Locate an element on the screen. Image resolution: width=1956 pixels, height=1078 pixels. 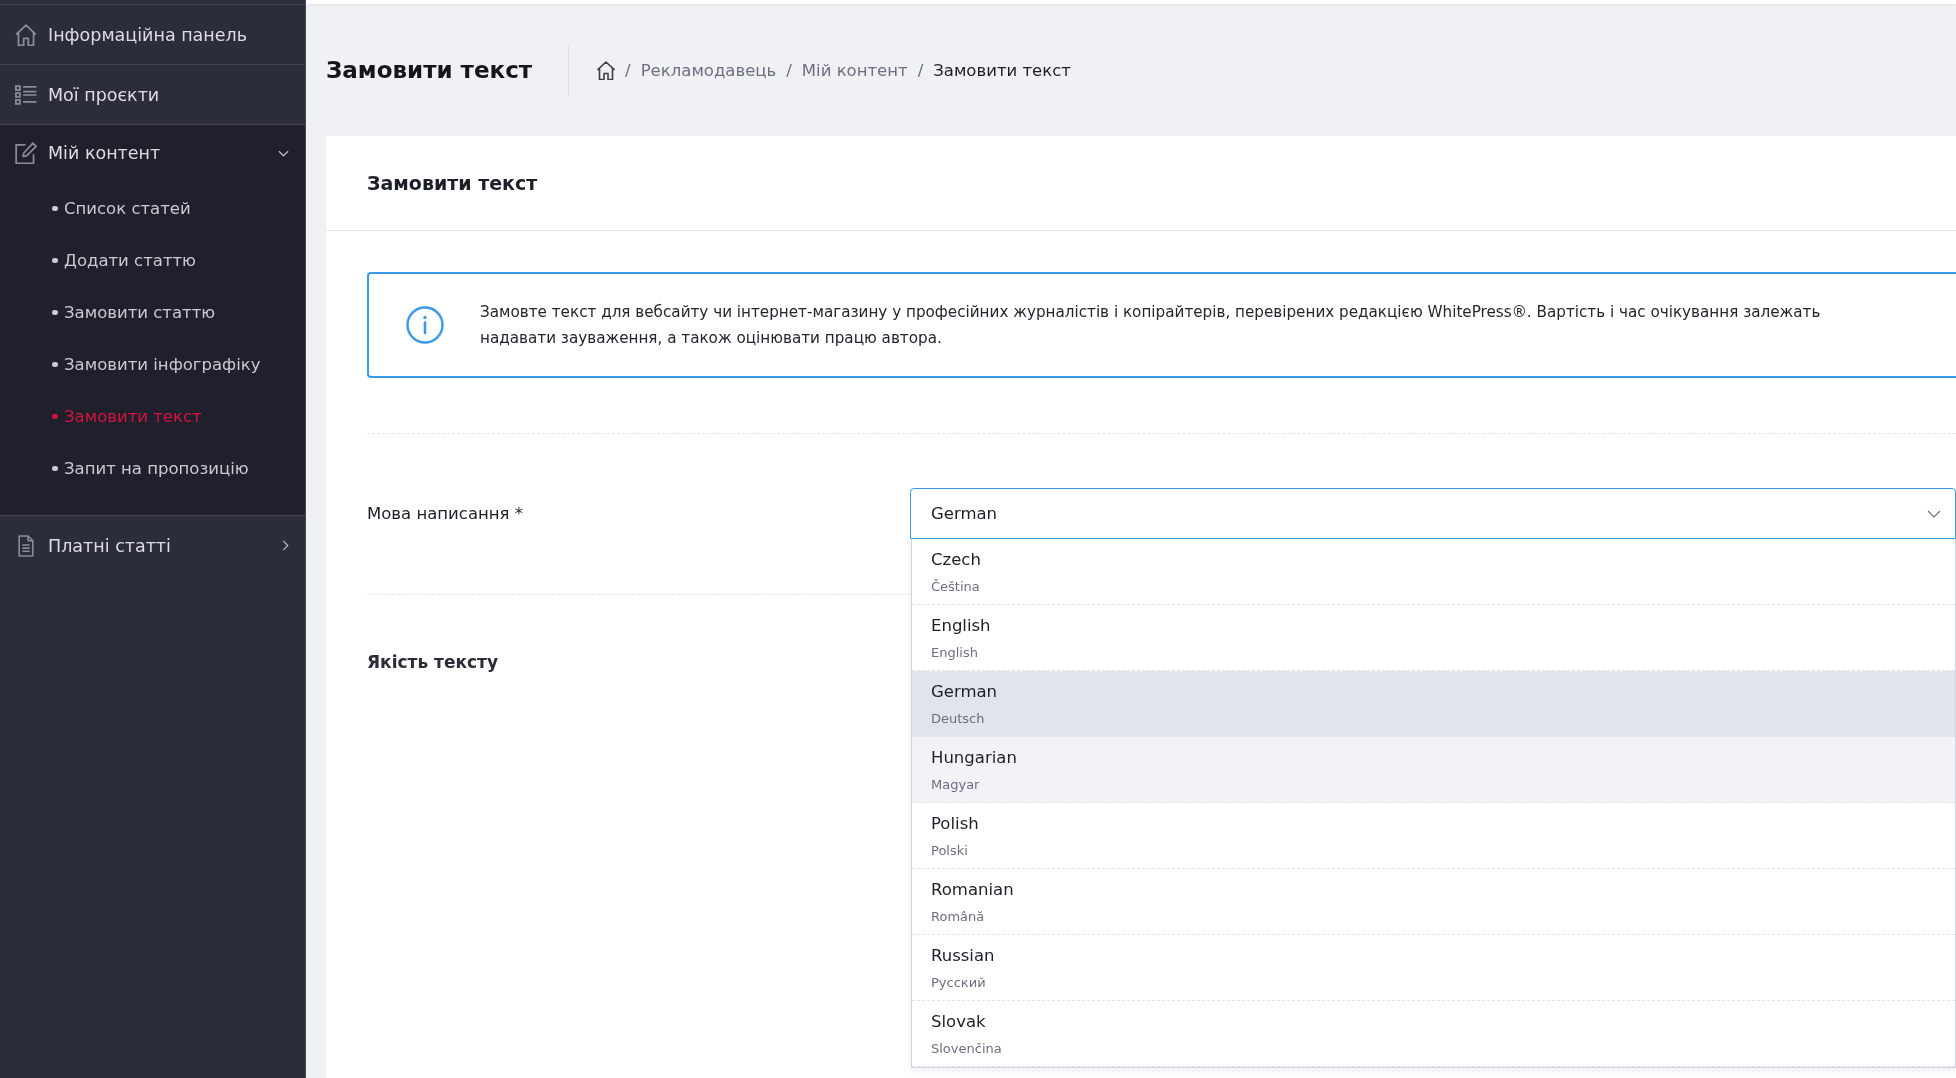
submenu-item: Запит на пропозицію is located at coordinates (152, 468).